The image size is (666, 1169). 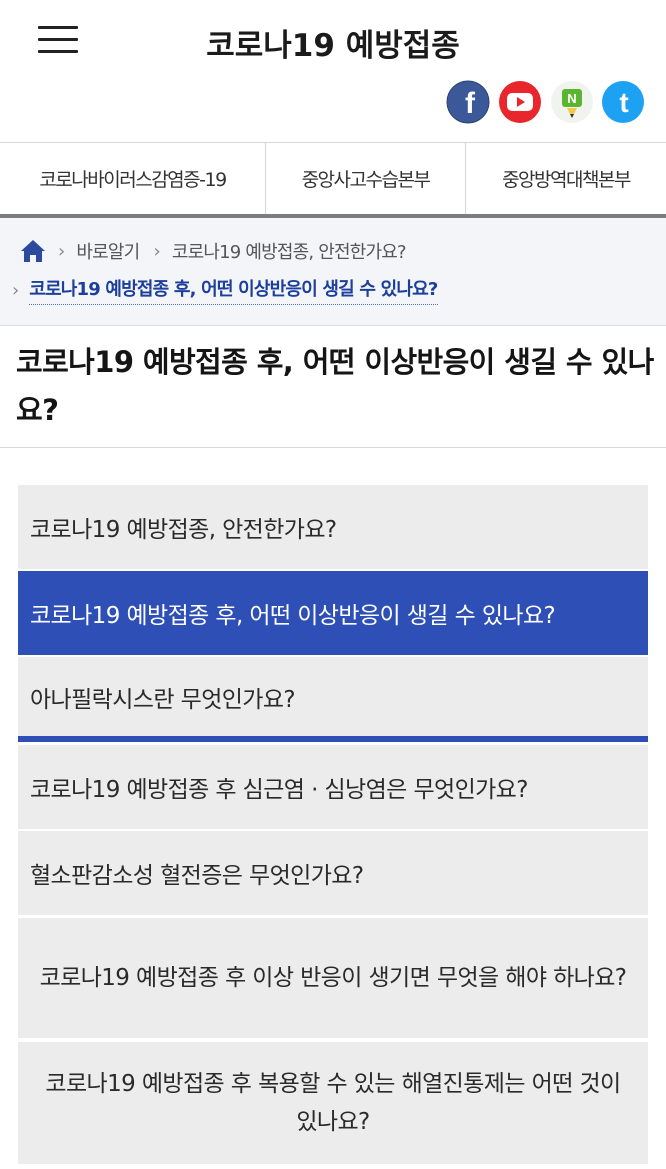 What do you see at coordinates (108, 251) in the screenshot?
I see `breadcrumb-item-learn: 바로알기` at bounding box center [108, 251].